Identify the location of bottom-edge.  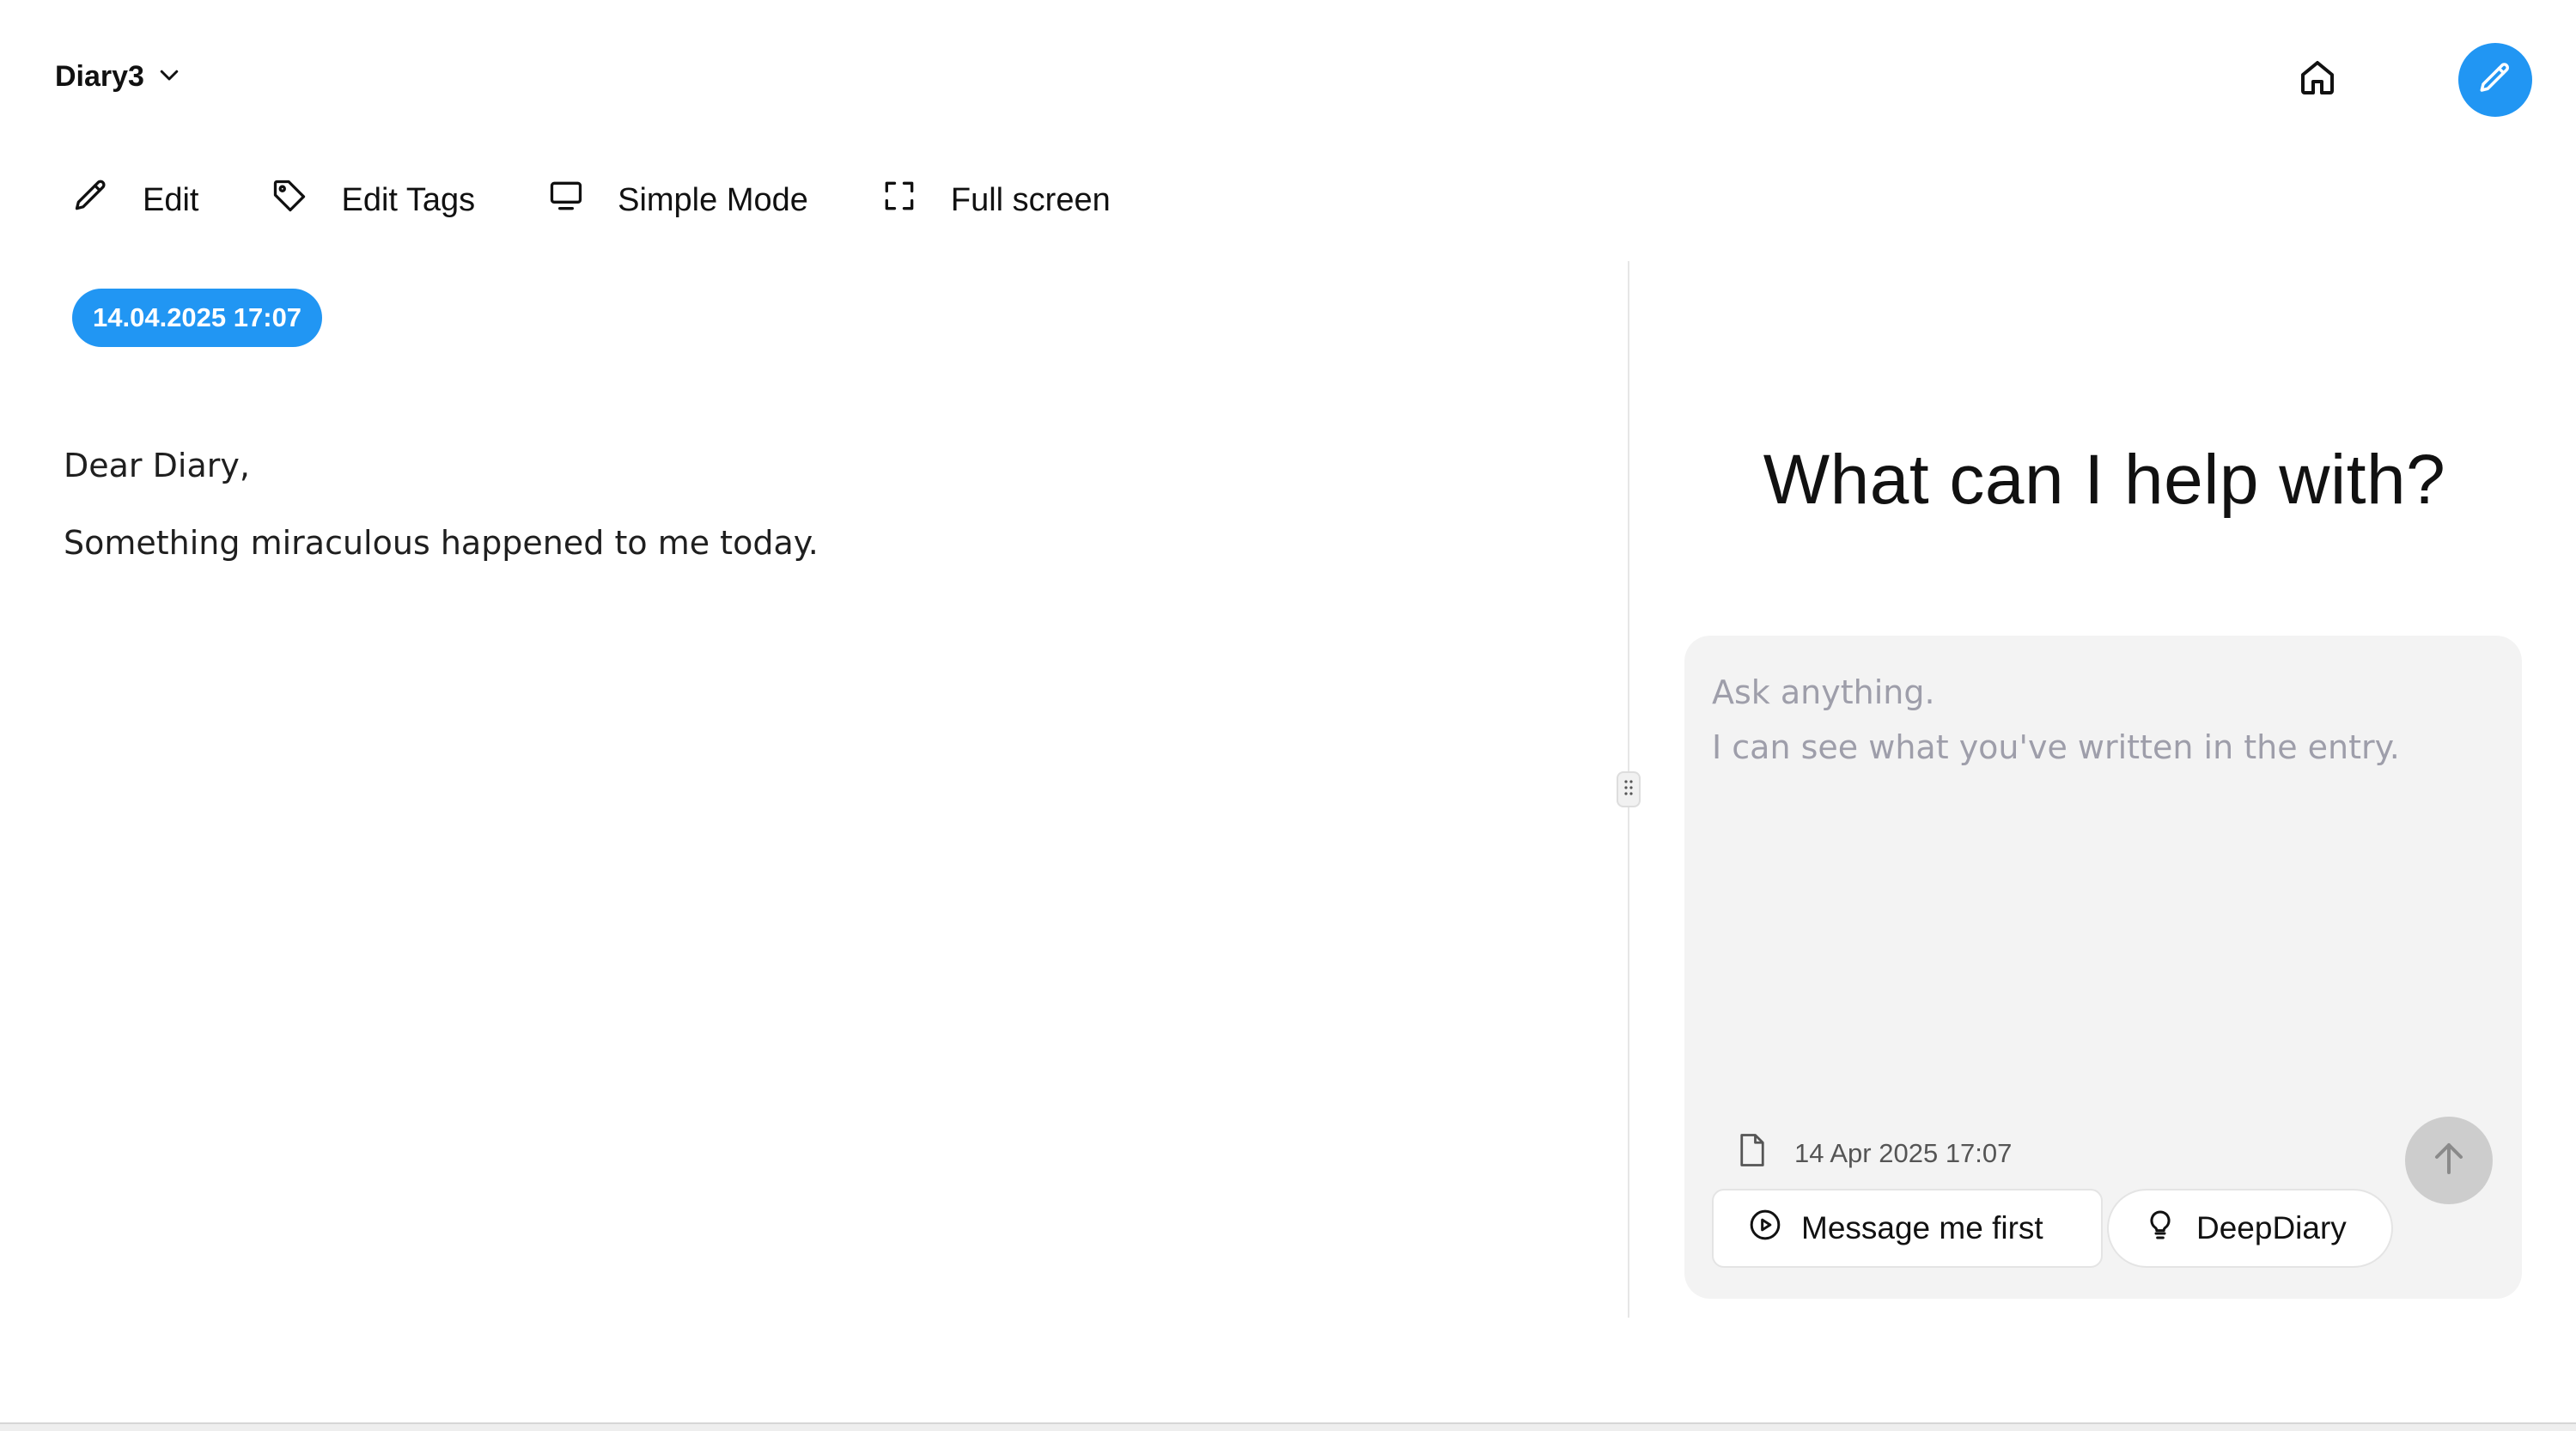
(1288, 1426).